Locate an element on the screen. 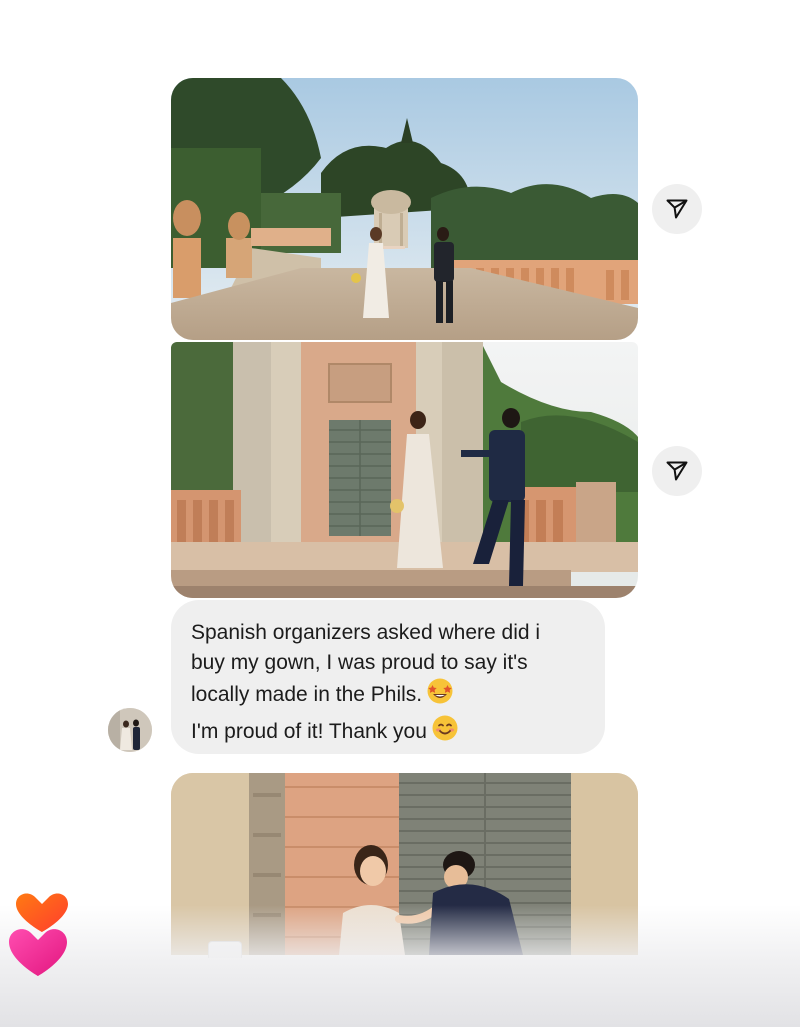 The image size is (800, 1027). message-line-with-emoji: locally made in the Phils. is located at coordinates (388, 695).